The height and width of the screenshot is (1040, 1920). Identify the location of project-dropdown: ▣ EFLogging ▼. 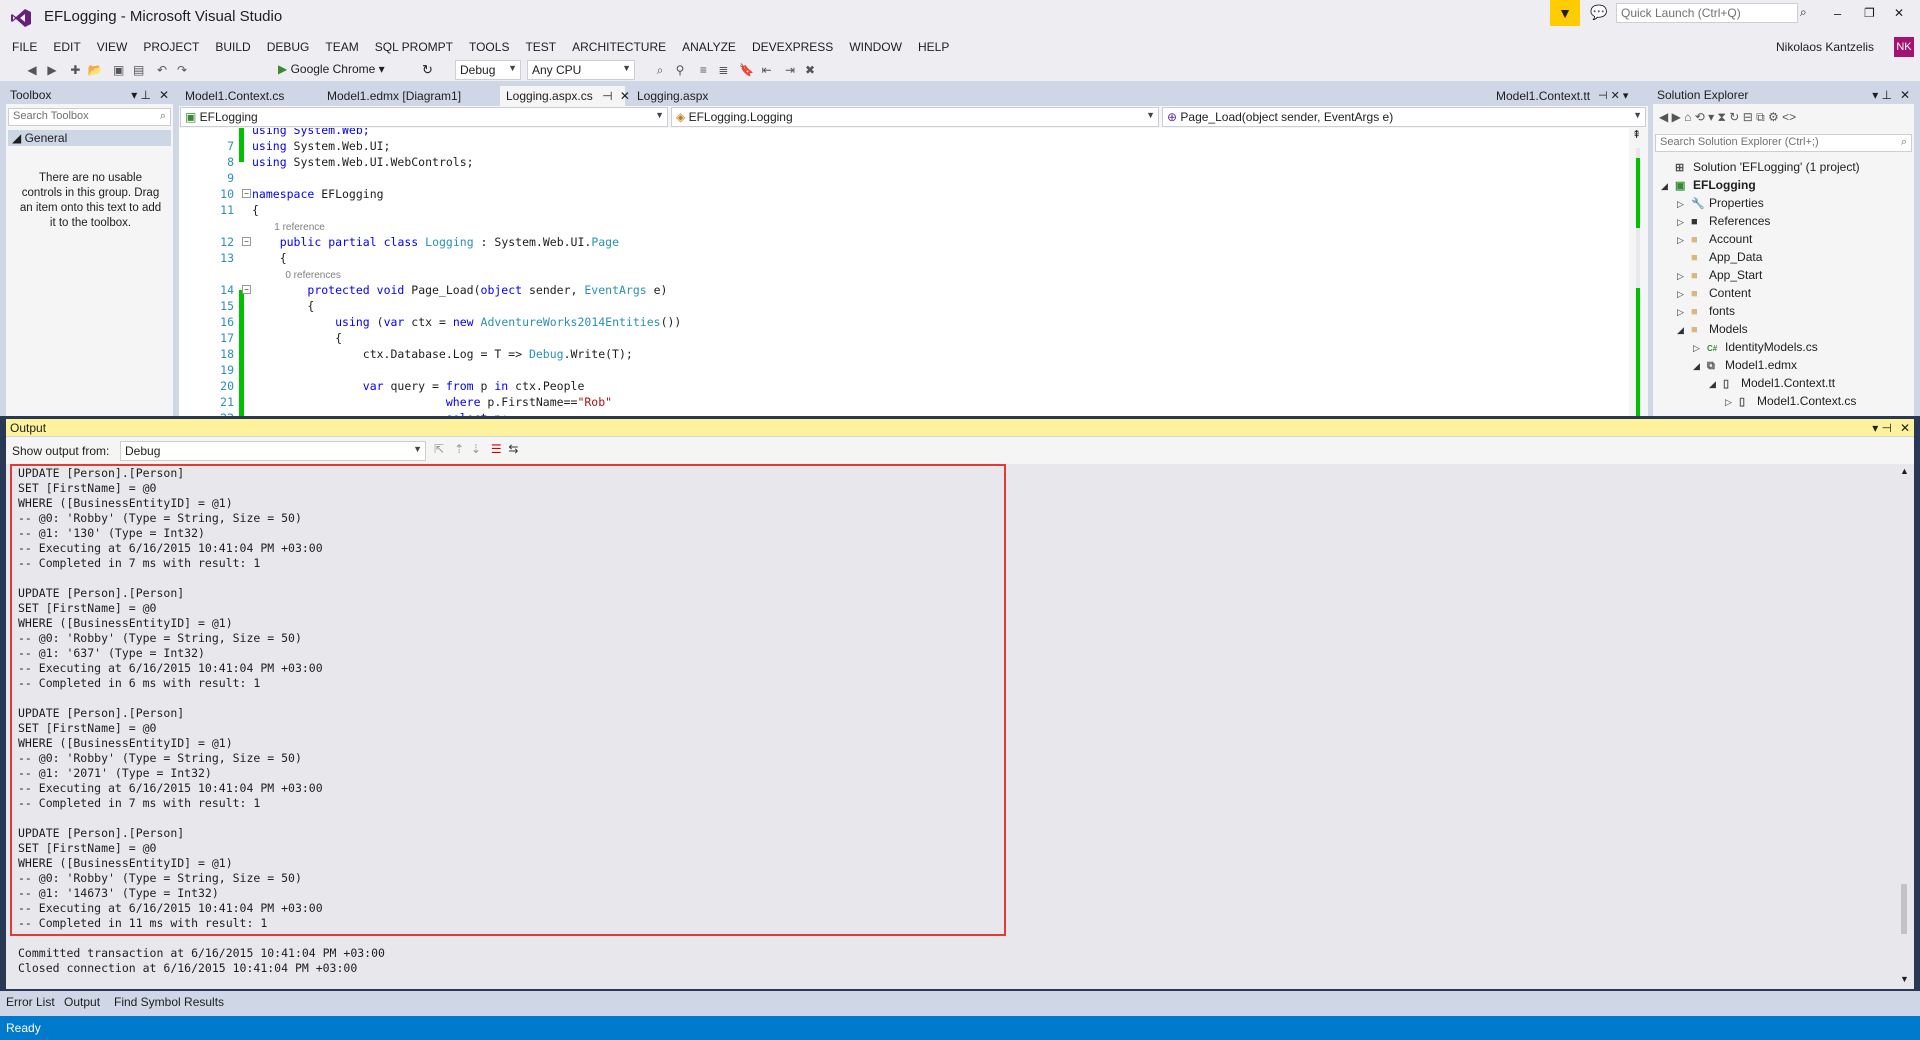
(424, 117).